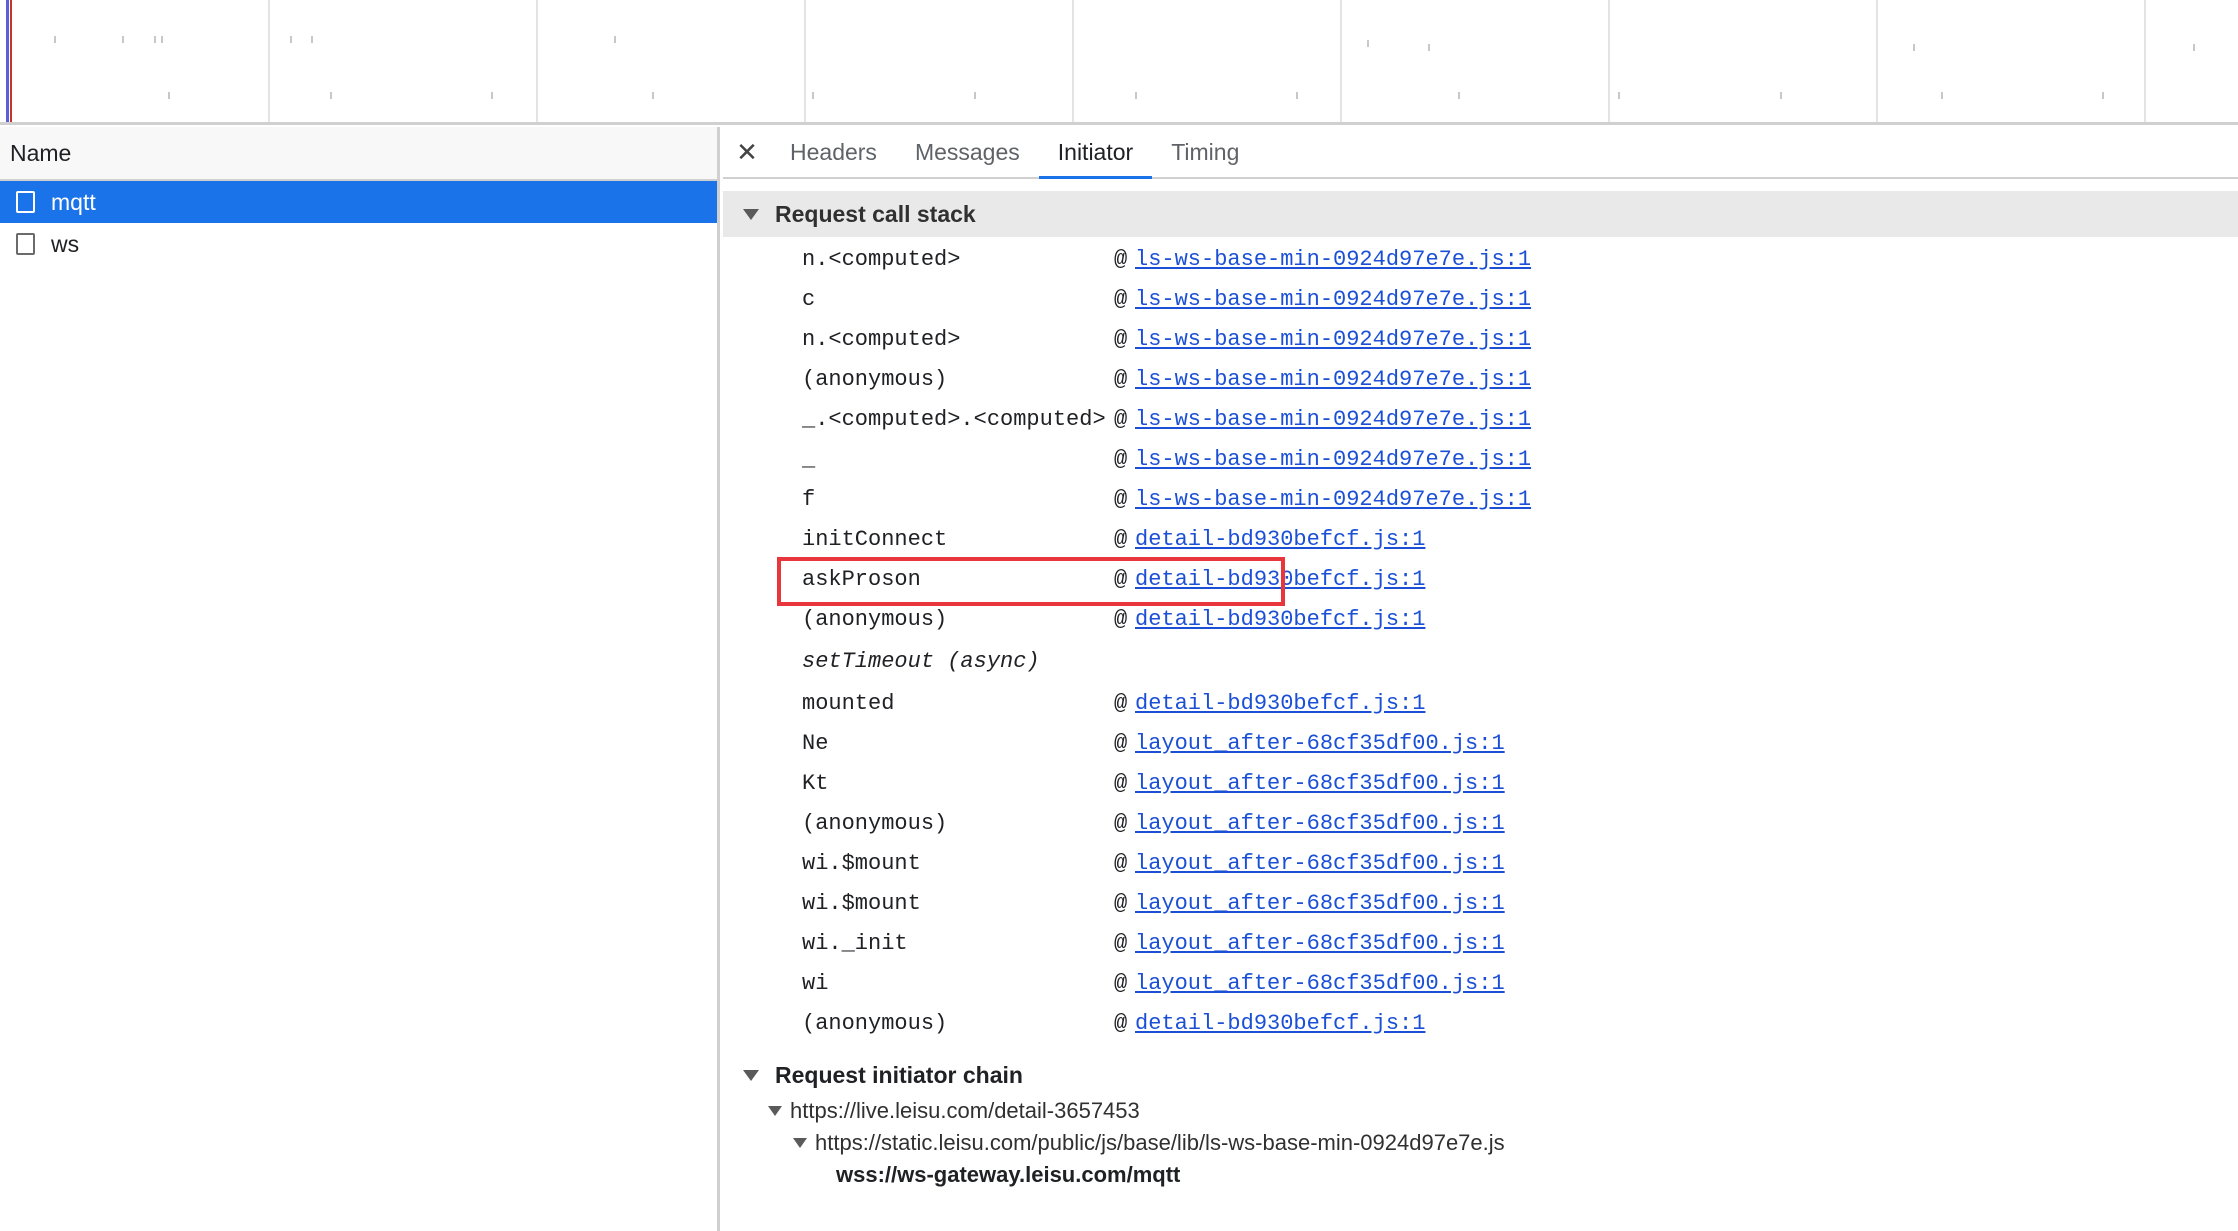 Image resolution: width=2238 pixels, height=1231 pixels. I want to click on initiator-url: https://live.leisu.com/detail-3657453, so click(965, 1110).